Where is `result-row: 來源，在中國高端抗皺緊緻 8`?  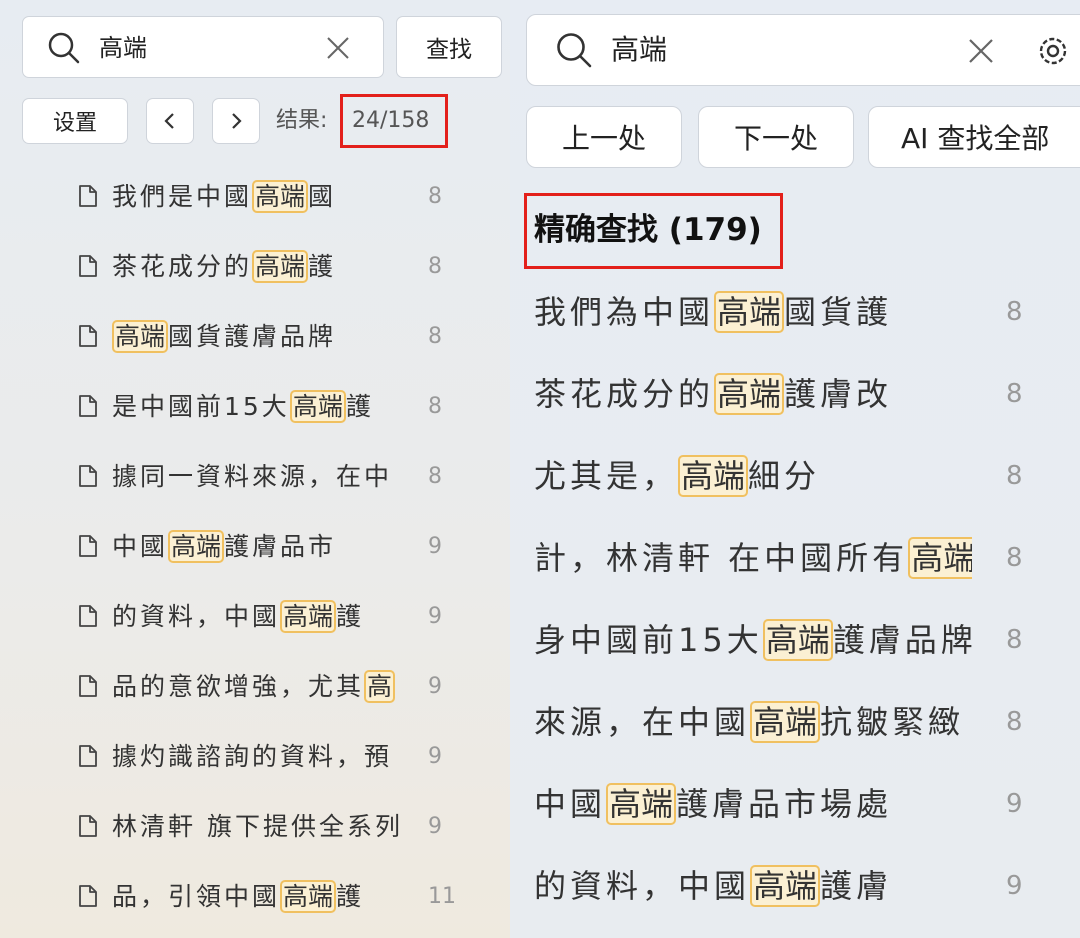
result-row: 來源，在中國高端抗皺緊緻 8 is located at coordinates (795, 723).